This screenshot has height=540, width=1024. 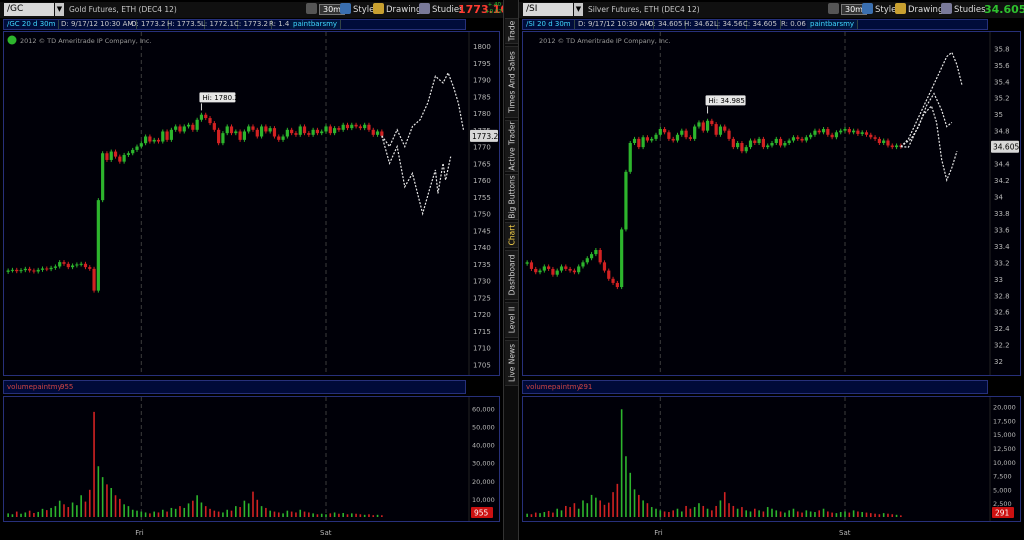 I want to click on style-label: Style, so click(x=364, y=10).